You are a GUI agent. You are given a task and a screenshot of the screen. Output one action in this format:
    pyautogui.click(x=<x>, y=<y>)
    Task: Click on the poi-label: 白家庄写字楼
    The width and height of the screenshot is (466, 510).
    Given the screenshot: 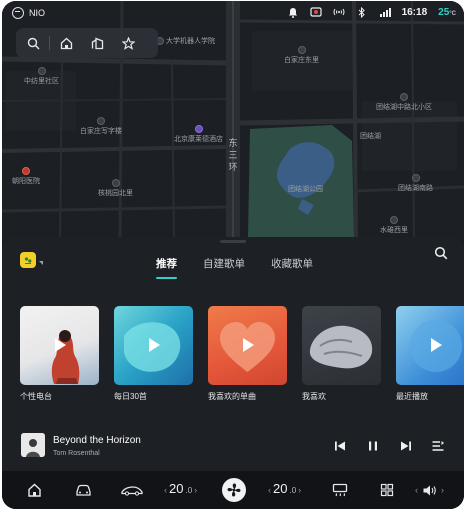 What is the action you would take?
    pyautogui.click(x=101, y=126)
    